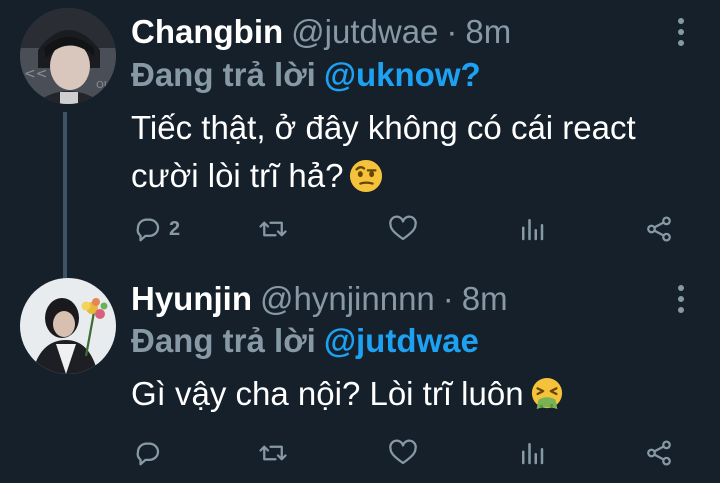  I want to click on user-handle: @jutdwae, so click(364, 31).